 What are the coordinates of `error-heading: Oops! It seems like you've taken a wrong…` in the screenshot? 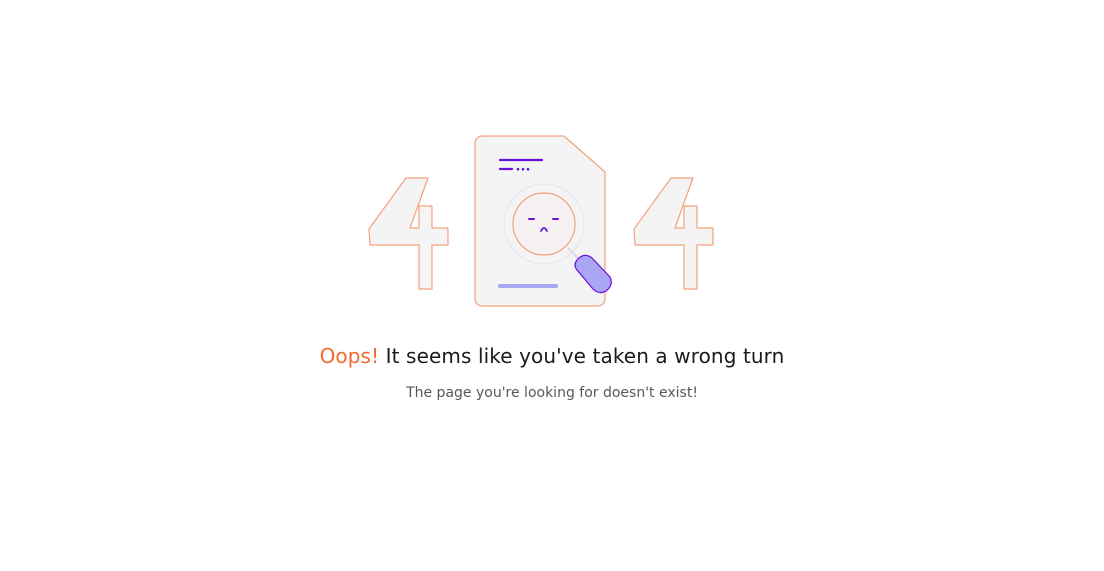 It's located at (552, 356).